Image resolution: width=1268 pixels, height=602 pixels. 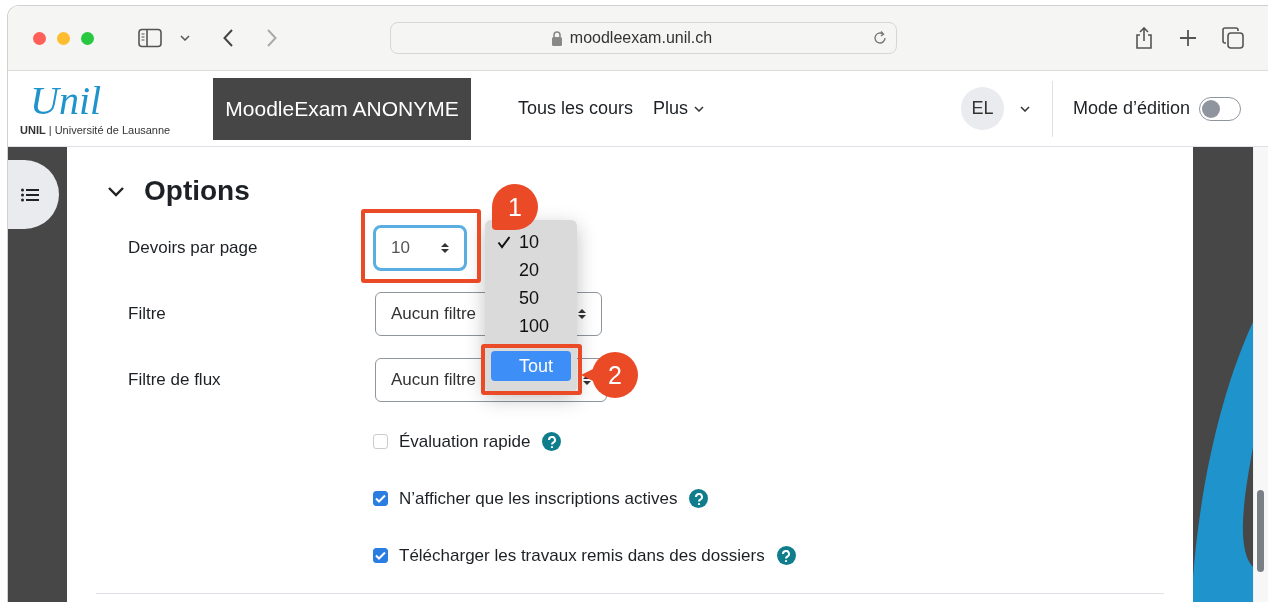 What do you see at coordinates (582, 555) in the screenshot?
I see `checkbox-label: Télécharger les travaux remis dans des dossiers` at bounding box center [582, 555].